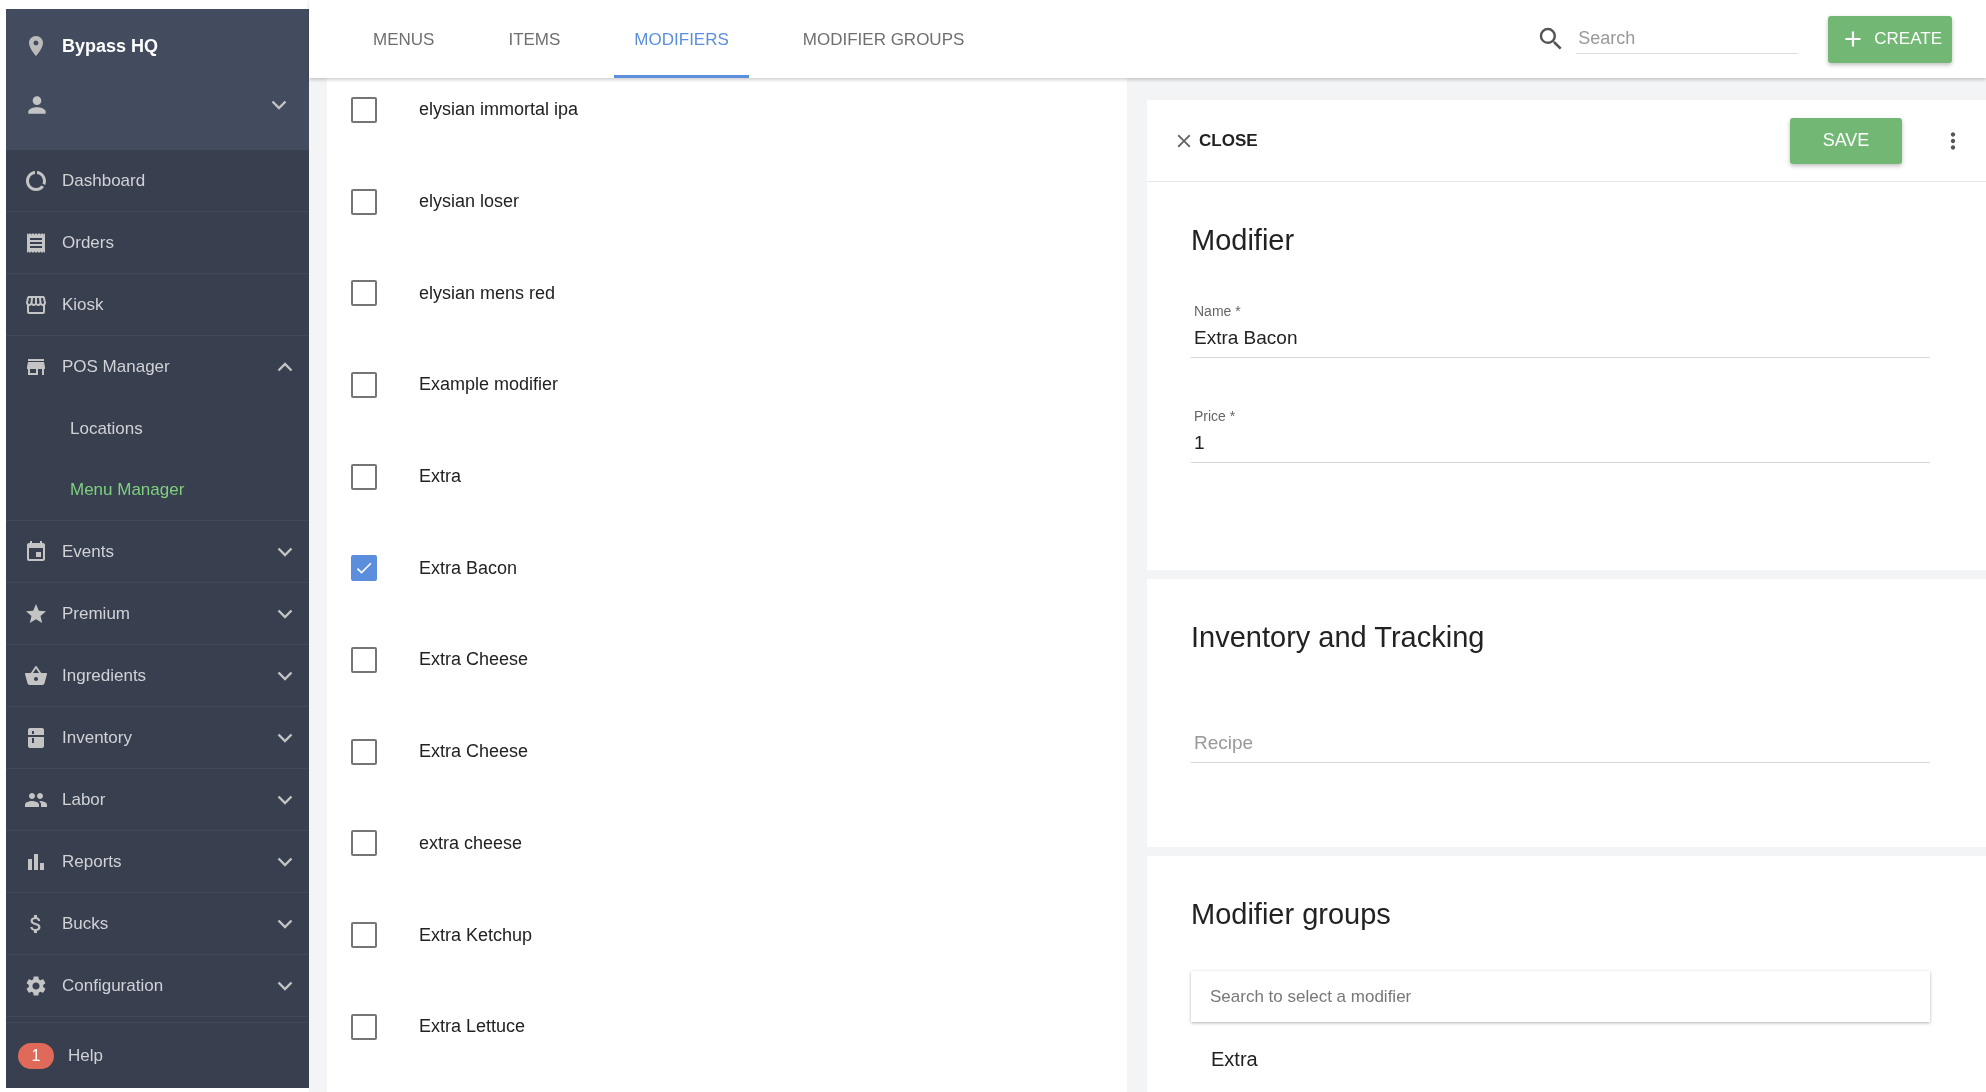 This screenshot has width=1986, height=1092. I want to click on recipe-field: Recipe, so click(1560, 743).